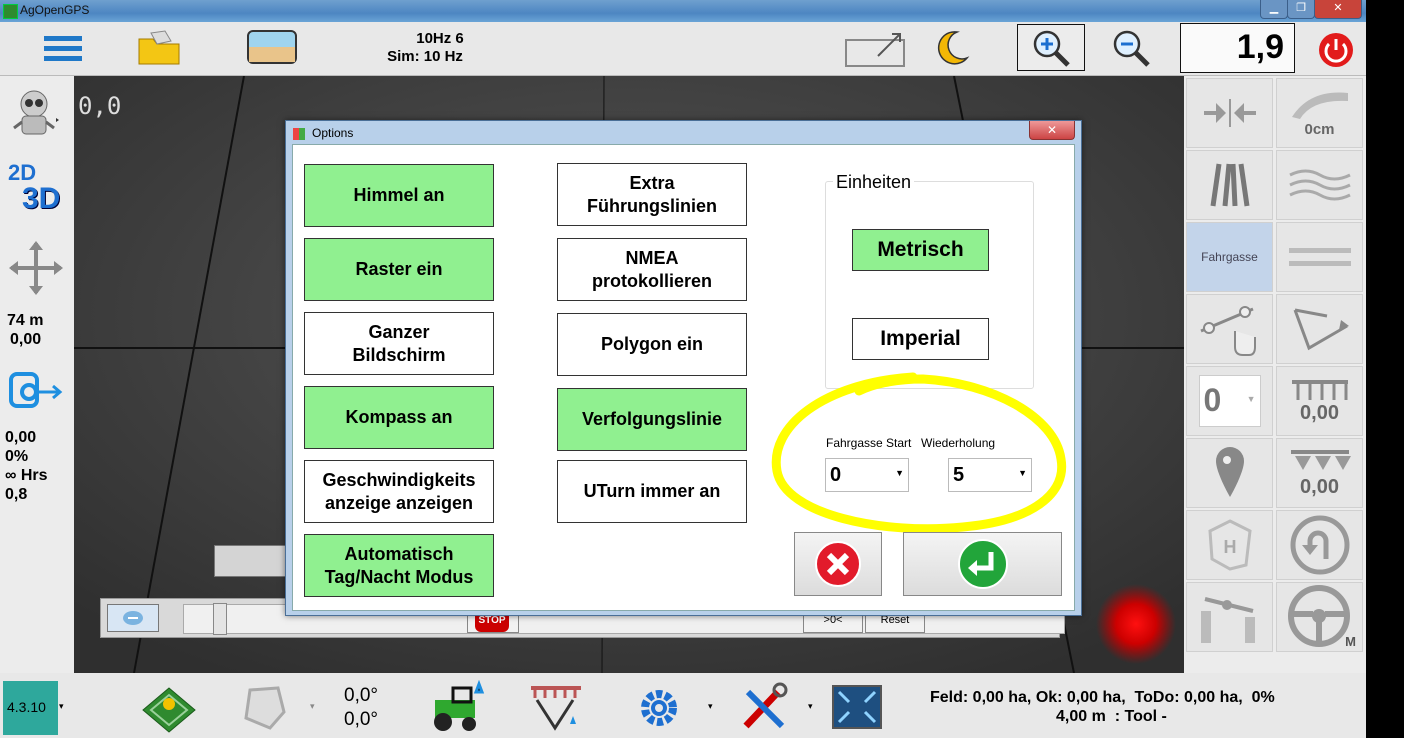 The width and height of the screenshot is (1404, 738). What do you see at coordinates (652, 269) in the screenshot?
I see `option-nmea-protokollieren-button: NMEA protokollieren` at bounding box center [652, 269].